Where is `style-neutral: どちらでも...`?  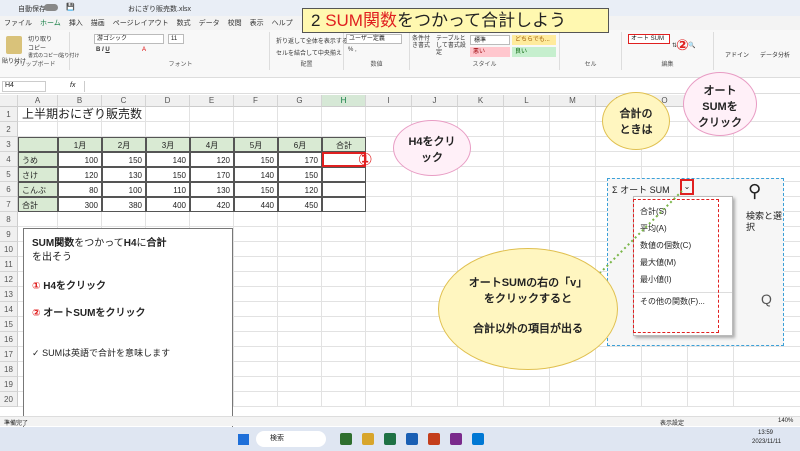 style-neutral: どちらでも... is located at coordinates (534, 40).